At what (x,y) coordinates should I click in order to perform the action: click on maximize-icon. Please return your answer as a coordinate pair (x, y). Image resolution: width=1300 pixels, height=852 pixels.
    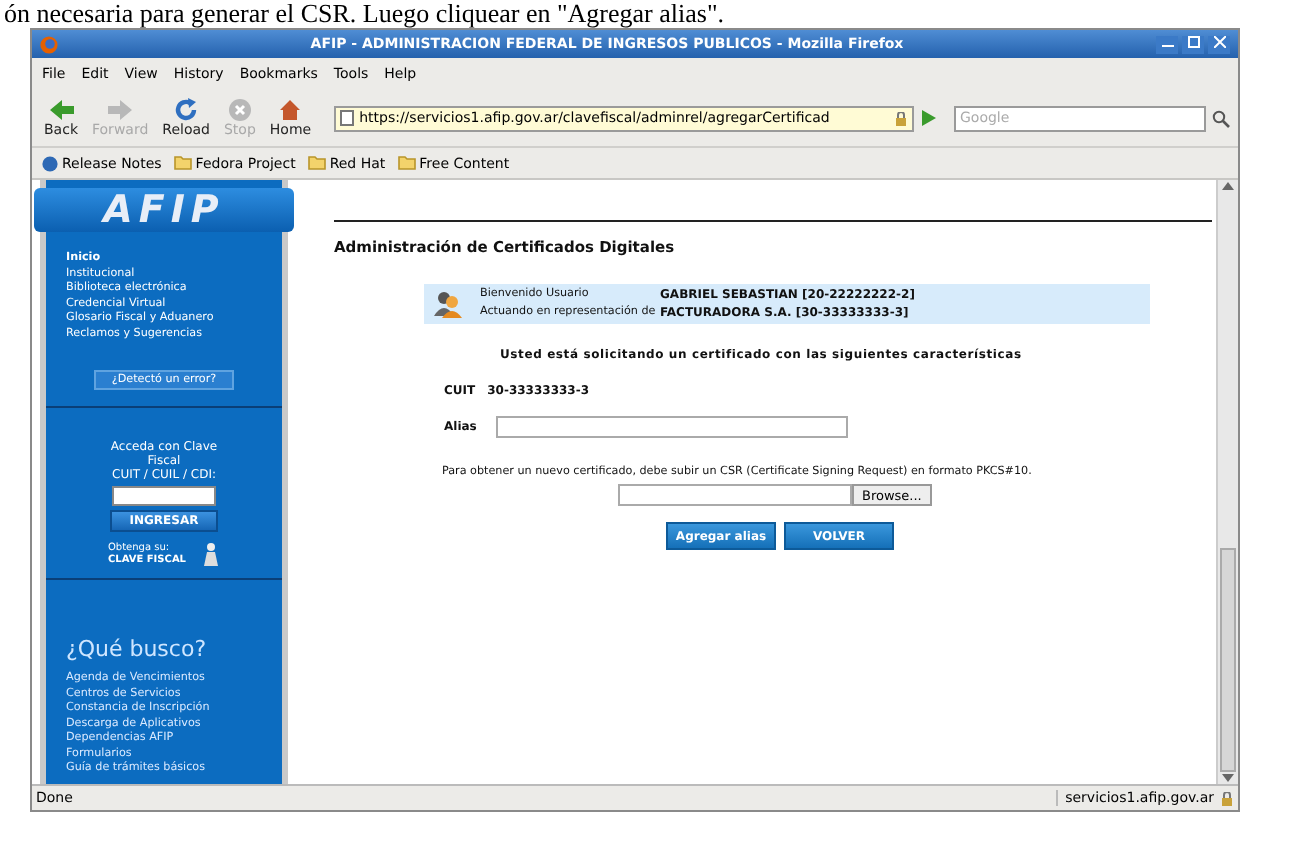
    Looking at the image, I should click on (1193, 41).